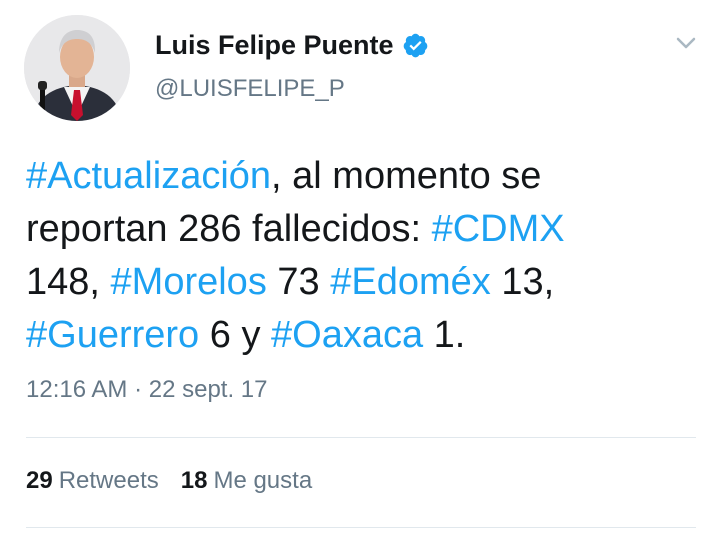 This screenshot has width=720, height=539. I want to click on chevron-down-icon, so click(686, 43).